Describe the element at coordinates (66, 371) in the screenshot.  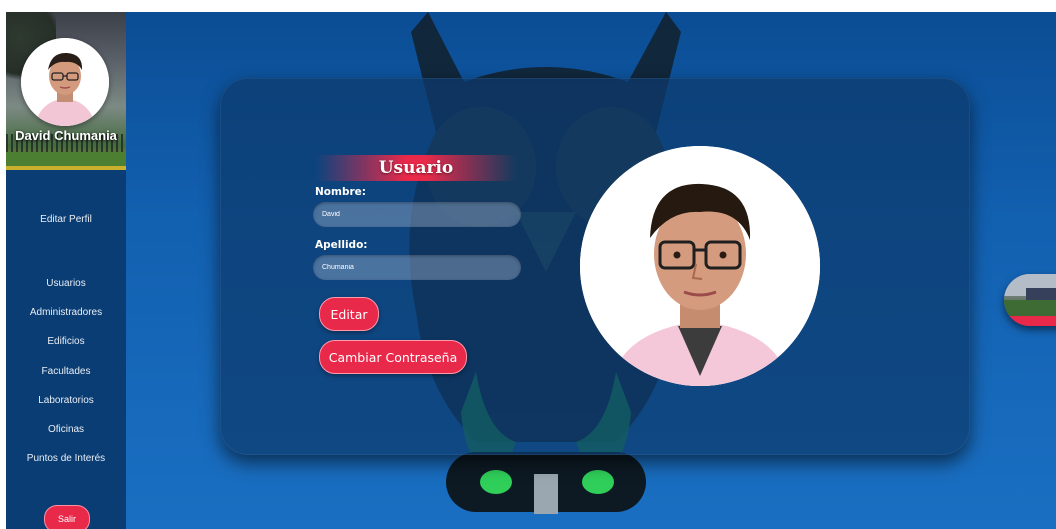
I see `sidebar-item-facultades: Facultades` at that location.